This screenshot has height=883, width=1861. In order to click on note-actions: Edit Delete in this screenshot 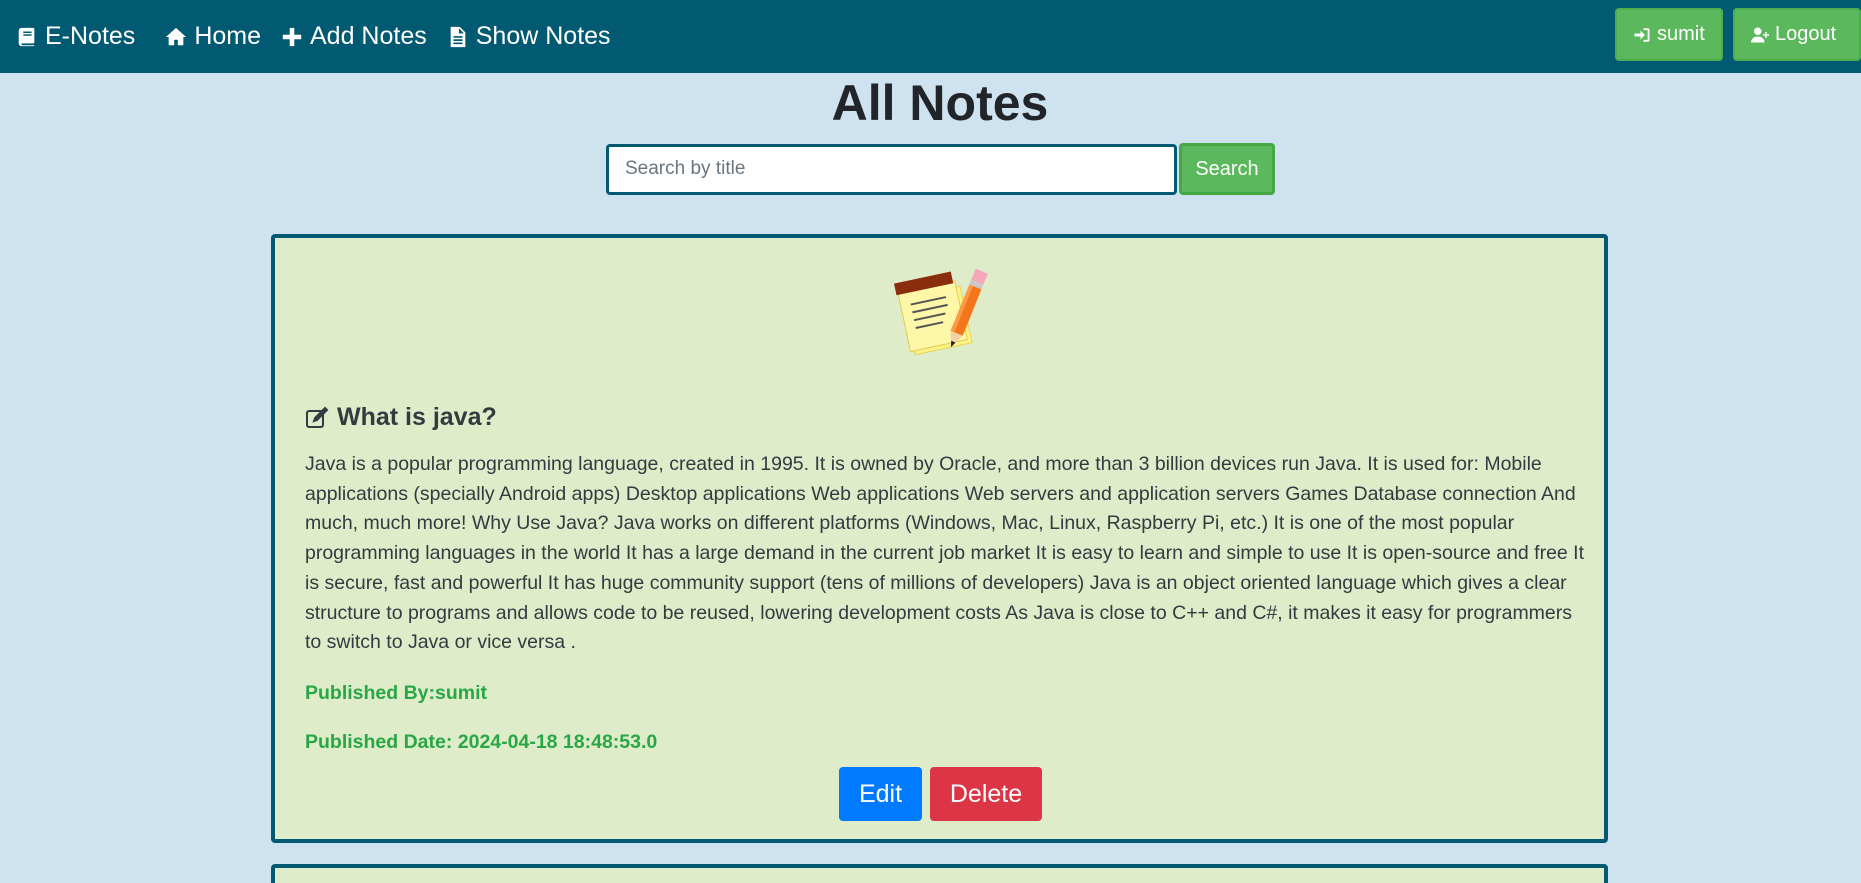, I will do `click(940, 794)`.